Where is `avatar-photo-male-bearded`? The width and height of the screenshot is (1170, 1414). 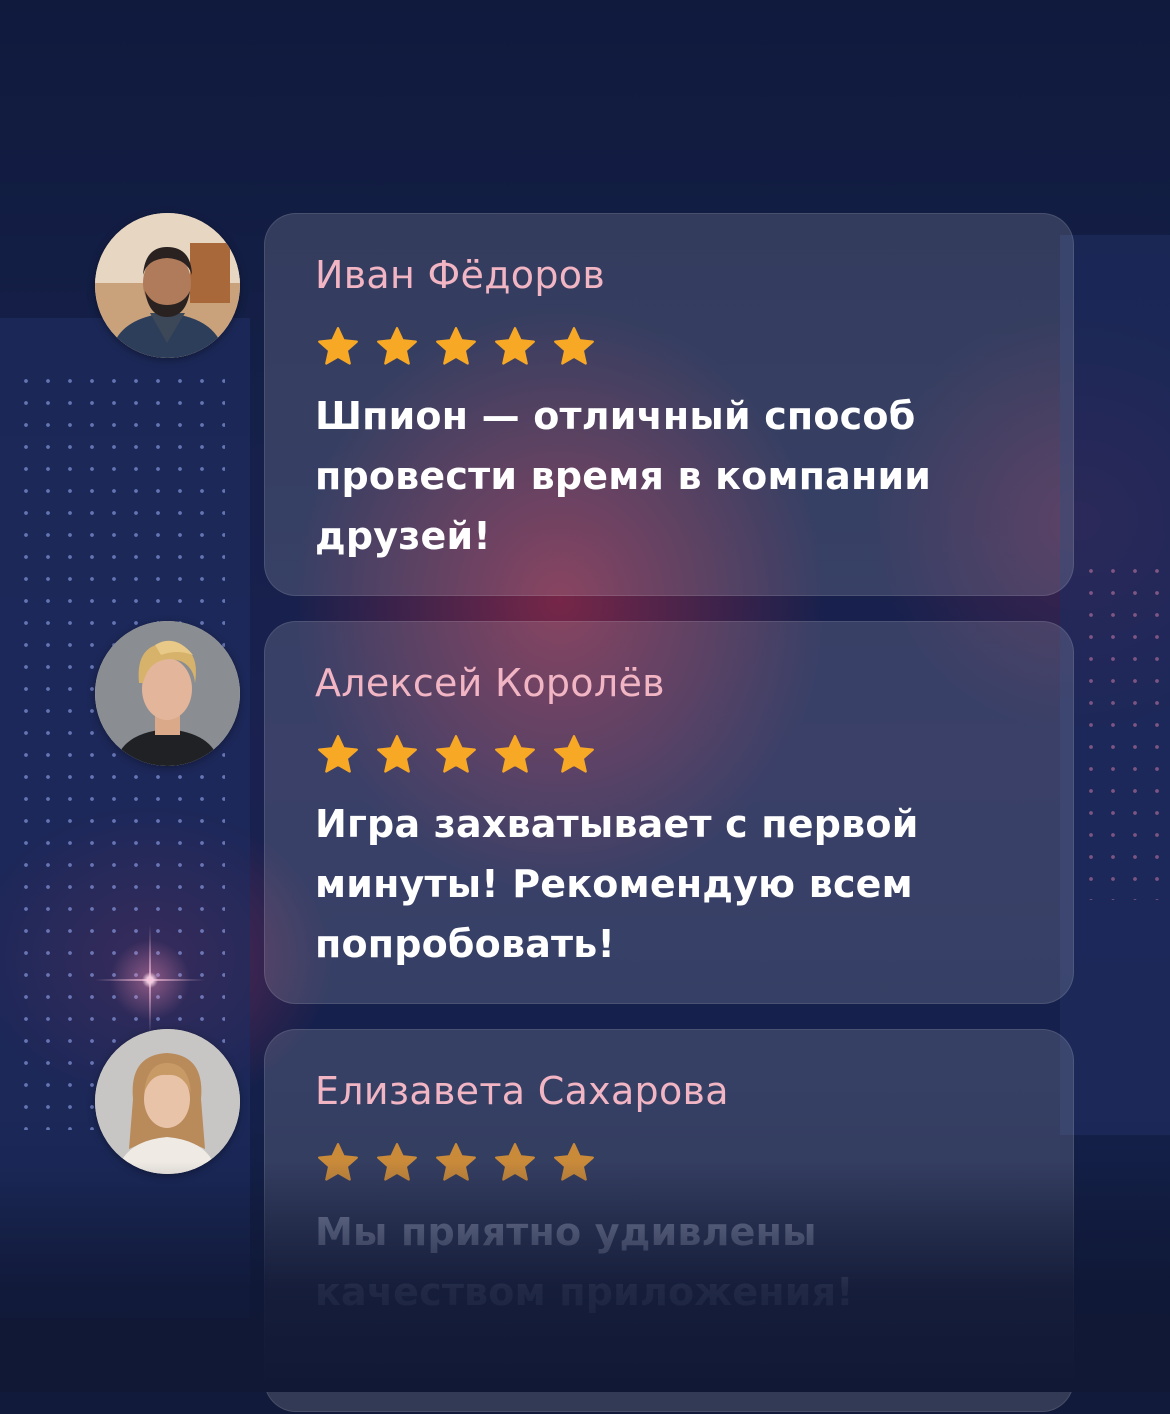 avatar-photo-male-bearded is located at coordinates (167, 285).